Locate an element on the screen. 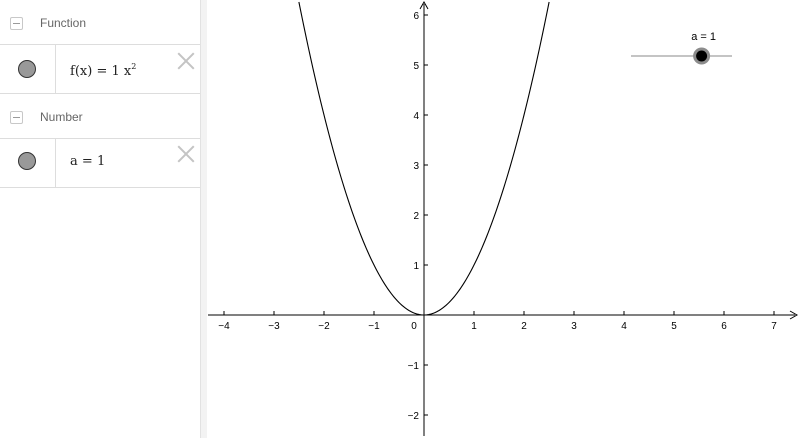  x-tick-label: 6 is located at coordinates (724, 326).